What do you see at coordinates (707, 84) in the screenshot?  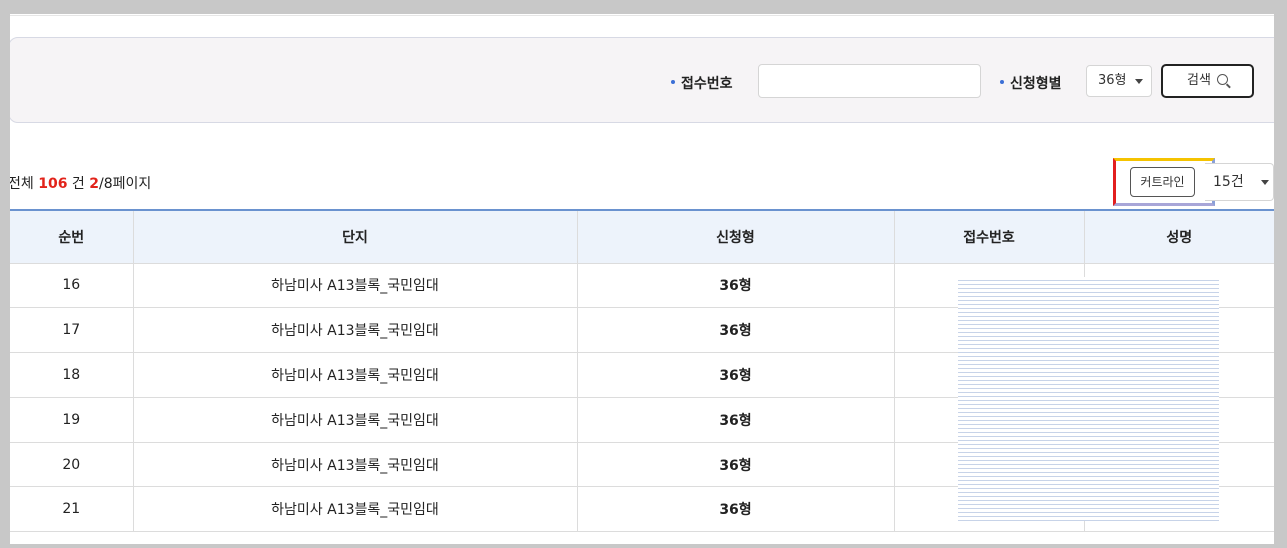 I see `receipt-number-label-text: 접수번호` at bounding box center [707, 84].